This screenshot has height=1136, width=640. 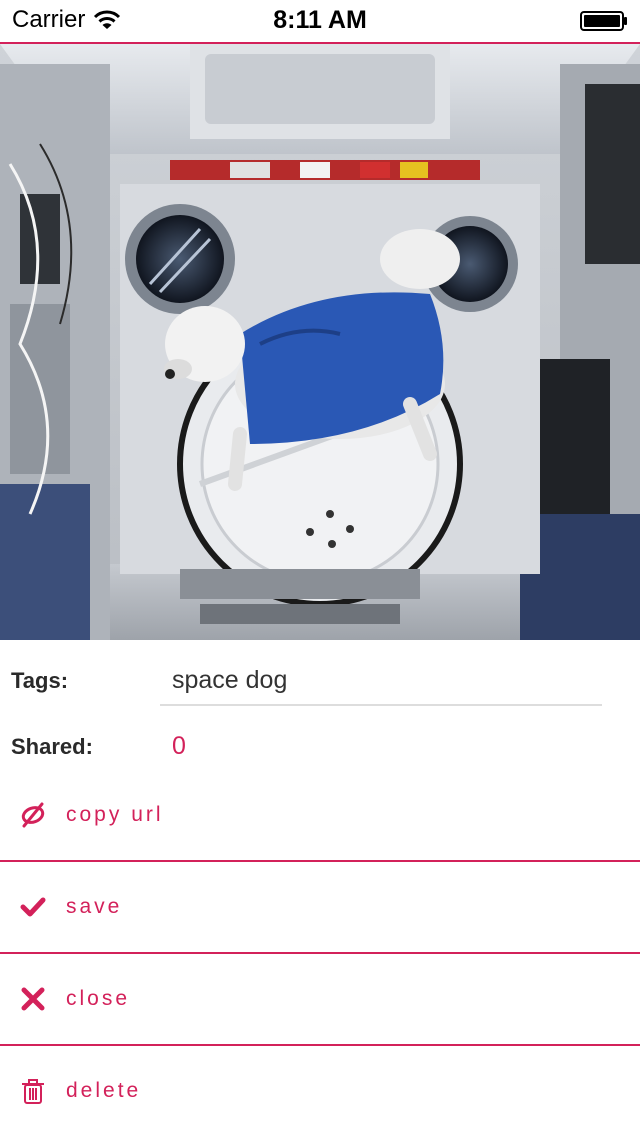 What do you see at coordinates (603, 21) in the screenshot?
I see `battery-icon` at bounding box center [603, 21].